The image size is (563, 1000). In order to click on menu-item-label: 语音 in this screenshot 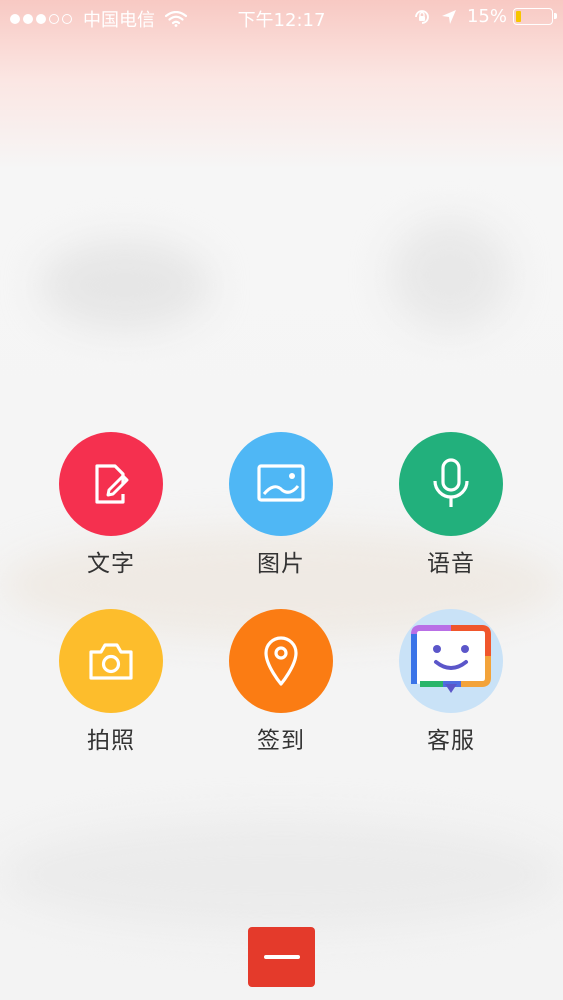, I will do `click(451, 564)`.